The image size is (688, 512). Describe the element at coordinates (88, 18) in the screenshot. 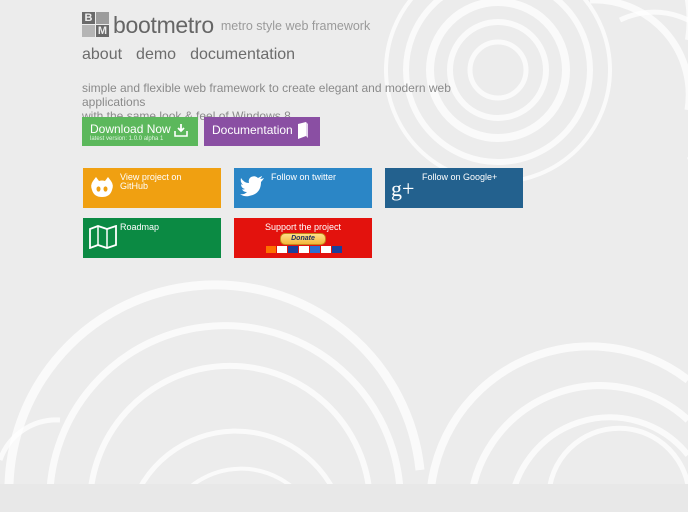

I see `logo-letter-b: B` at that location.